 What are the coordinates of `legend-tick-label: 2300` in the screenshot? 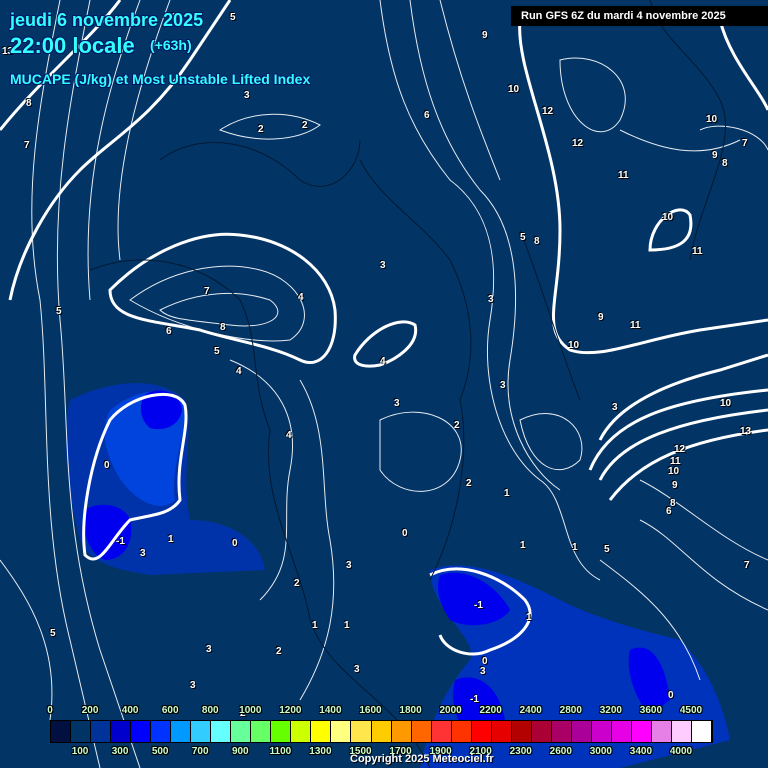 It's located at (520, 751).